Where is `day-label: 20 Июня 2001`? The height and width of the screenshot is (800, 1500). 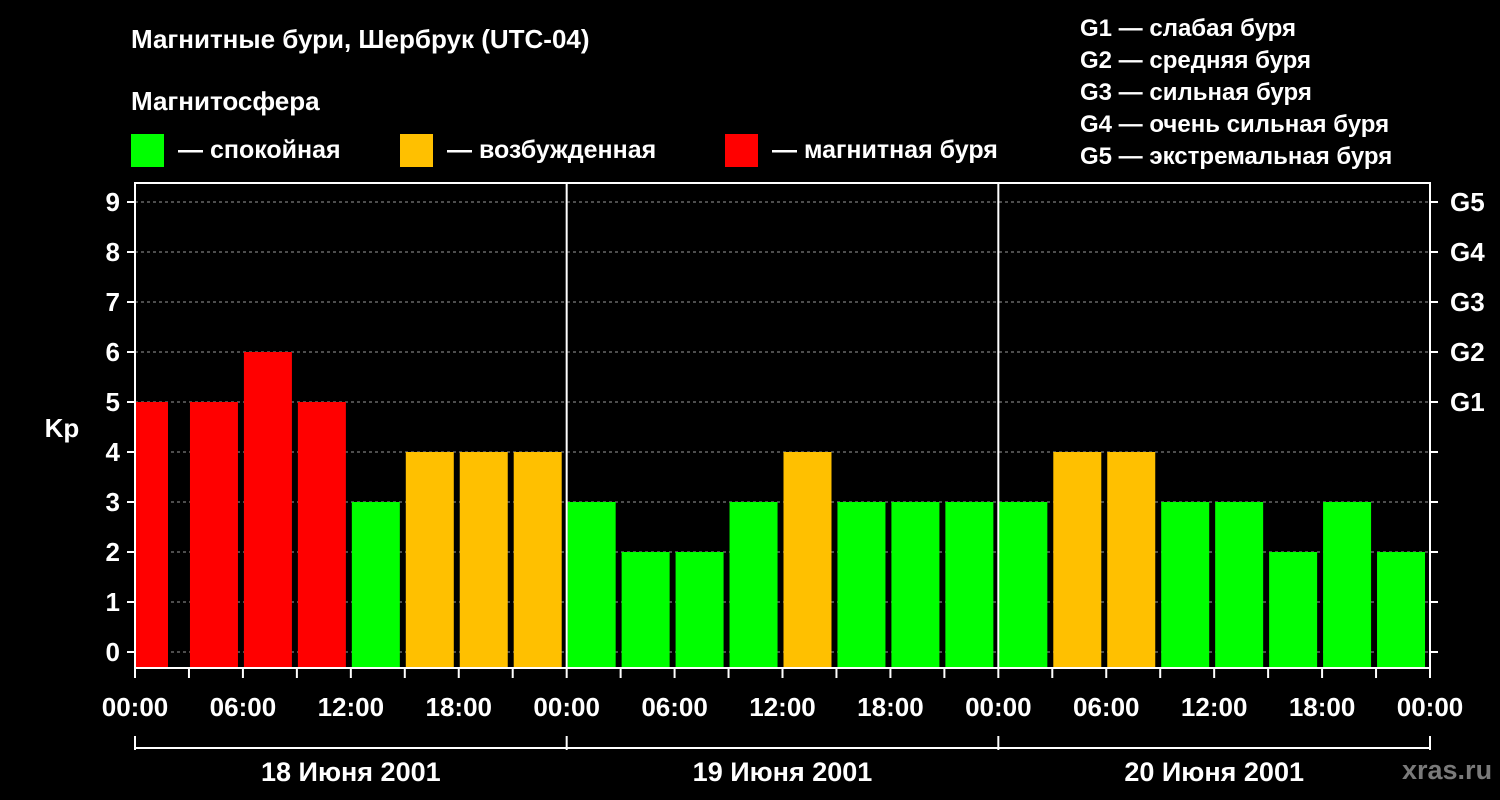
day-label: 20 Июня 2001 is located at coordinates (1214, 772).